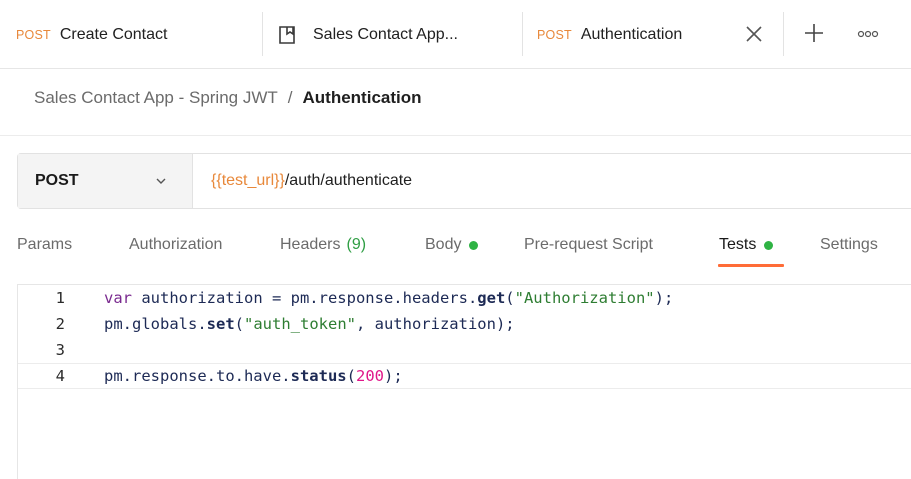  I want to click on url-input: {{test_url}}/auth/authenticate, so click(302, 181).